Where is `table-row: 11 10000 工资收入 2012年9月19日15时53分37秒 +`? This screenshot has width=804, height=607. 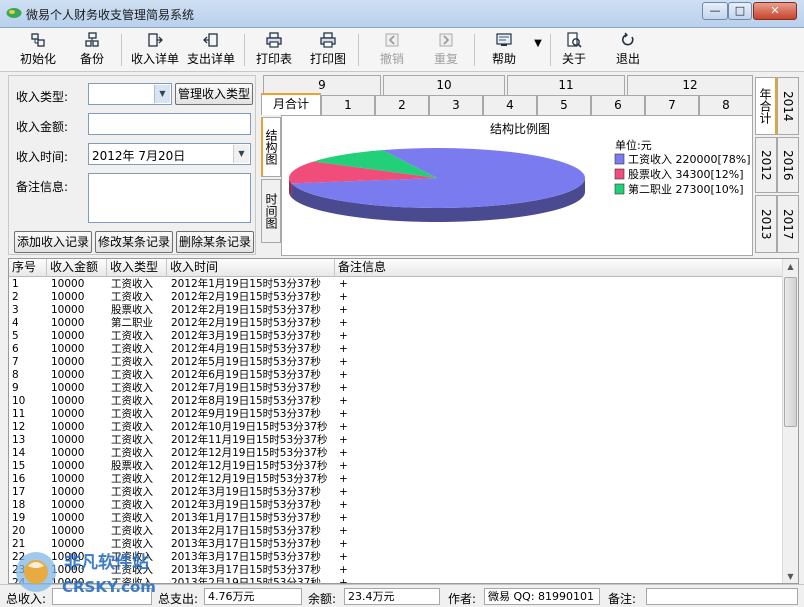
table-row: 11 10000 工资收入 2012年9月19日15时53分37秒 + is located at coordinates (397, 414).